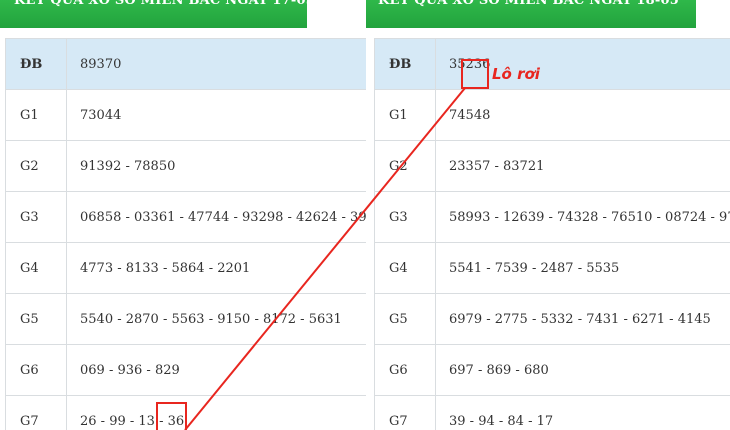  I want to click on prize-value: 91392 - 78850, so click(216, 166).